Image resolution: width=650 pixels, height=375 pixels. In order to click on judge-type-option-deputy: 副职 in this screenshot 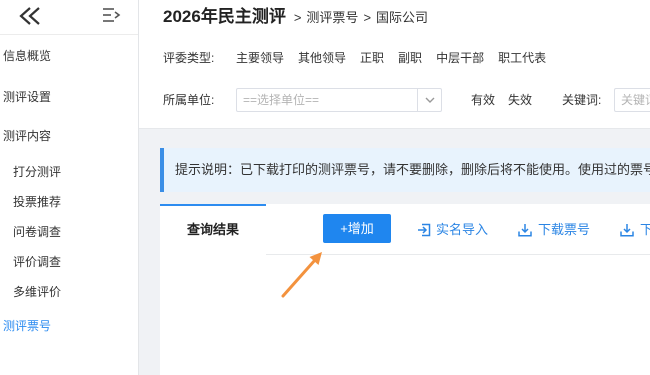, I will do `click(410, 58)`.